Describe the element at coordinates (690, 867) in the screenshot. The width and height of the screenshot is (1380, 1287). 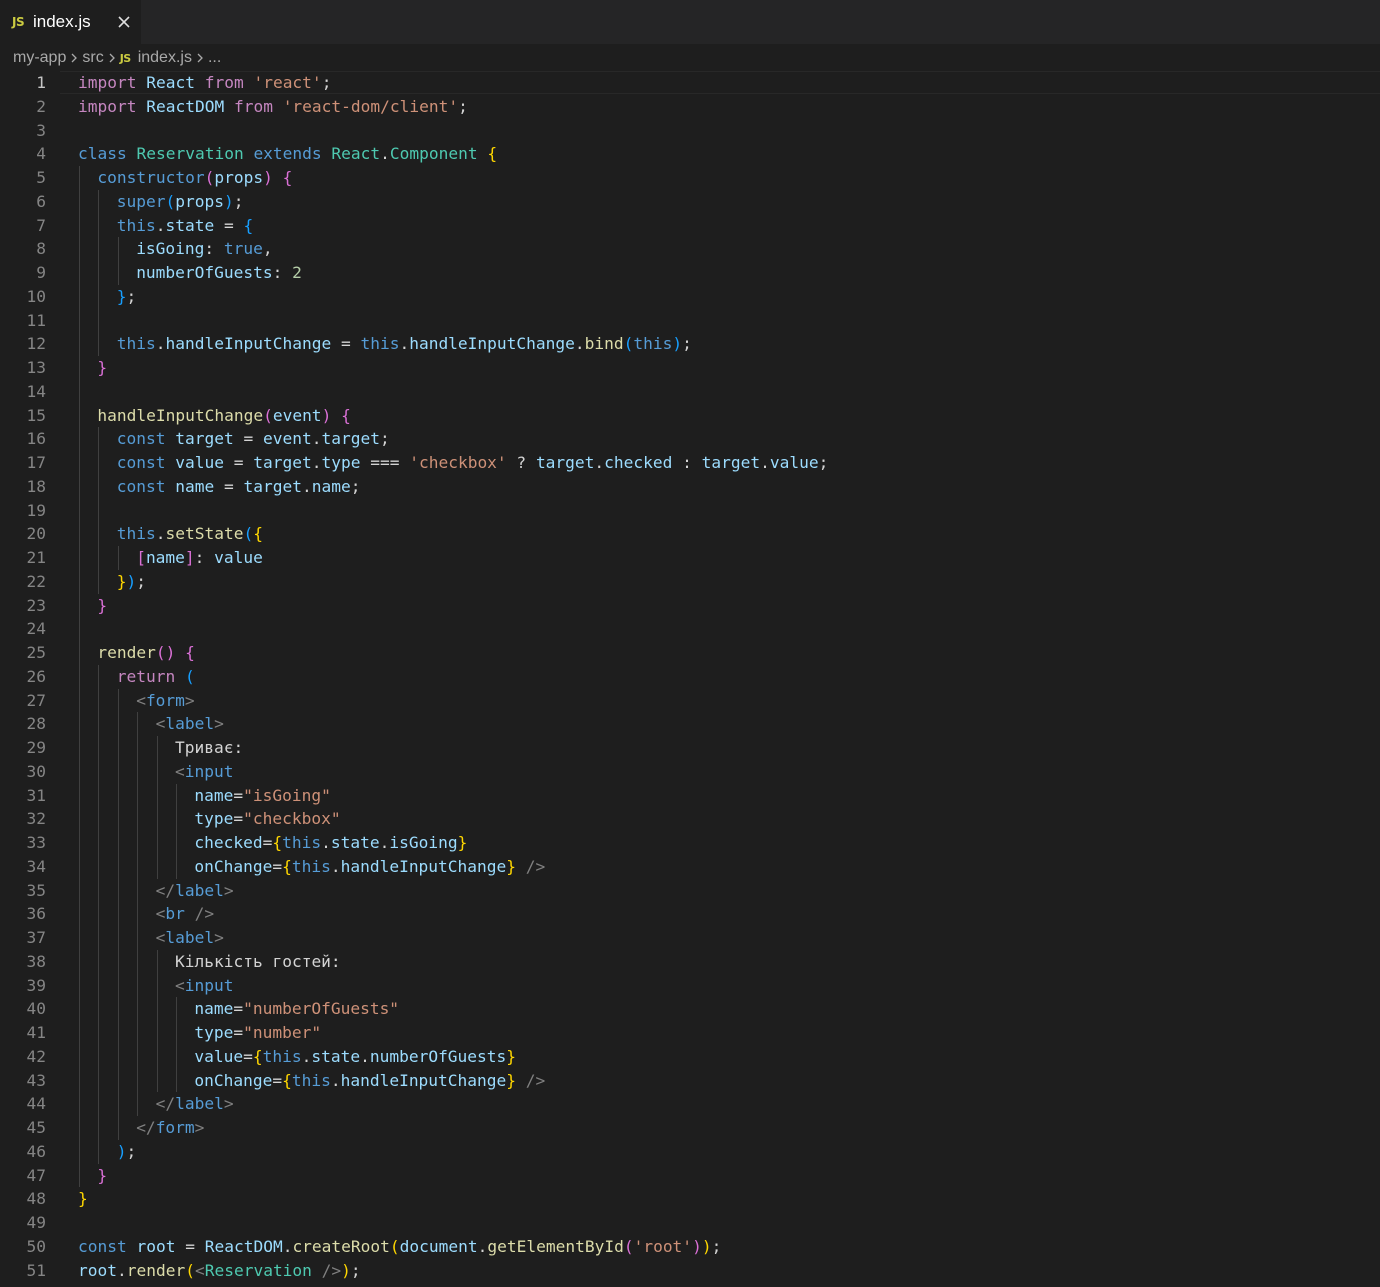
I see `code-line: 34 onChange={this.handleInputChange} />` at that location.